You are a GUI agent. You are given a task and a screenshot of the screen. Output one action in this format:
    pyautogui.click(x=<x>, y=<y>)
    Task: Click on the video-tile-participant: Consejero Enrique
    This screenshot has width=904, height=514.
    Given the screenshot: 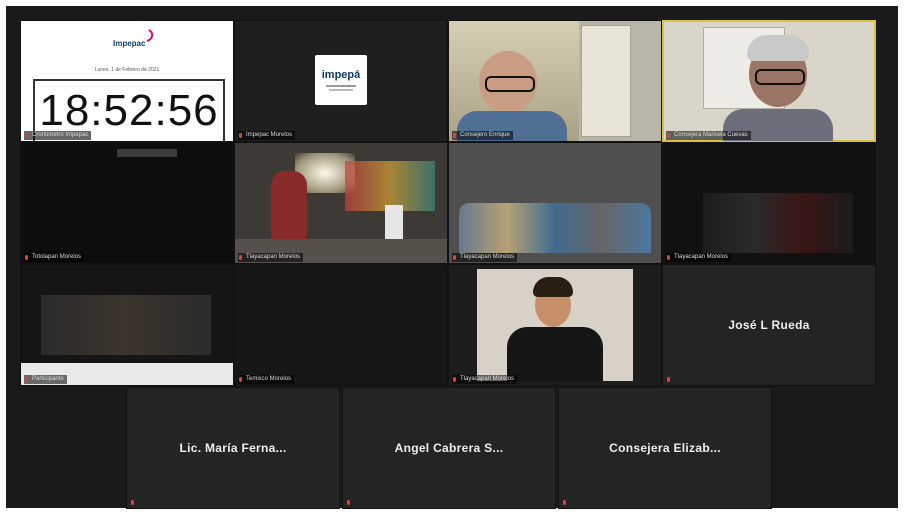 What is the action you would take?
    pyautogui.click(x=555, y=81)
    